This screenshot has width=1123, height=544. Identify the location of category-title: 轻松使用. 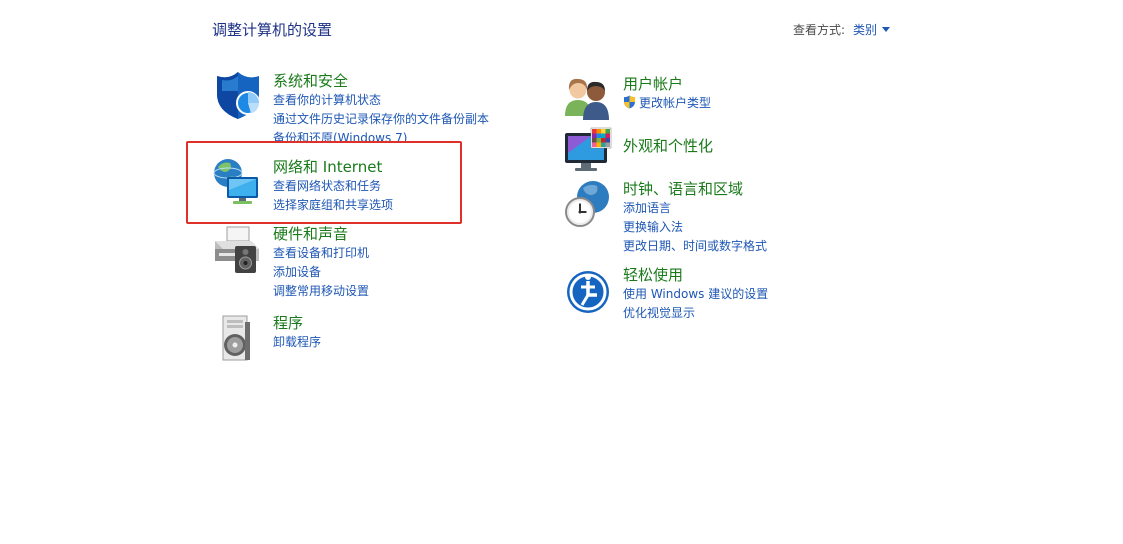
(695, 275).